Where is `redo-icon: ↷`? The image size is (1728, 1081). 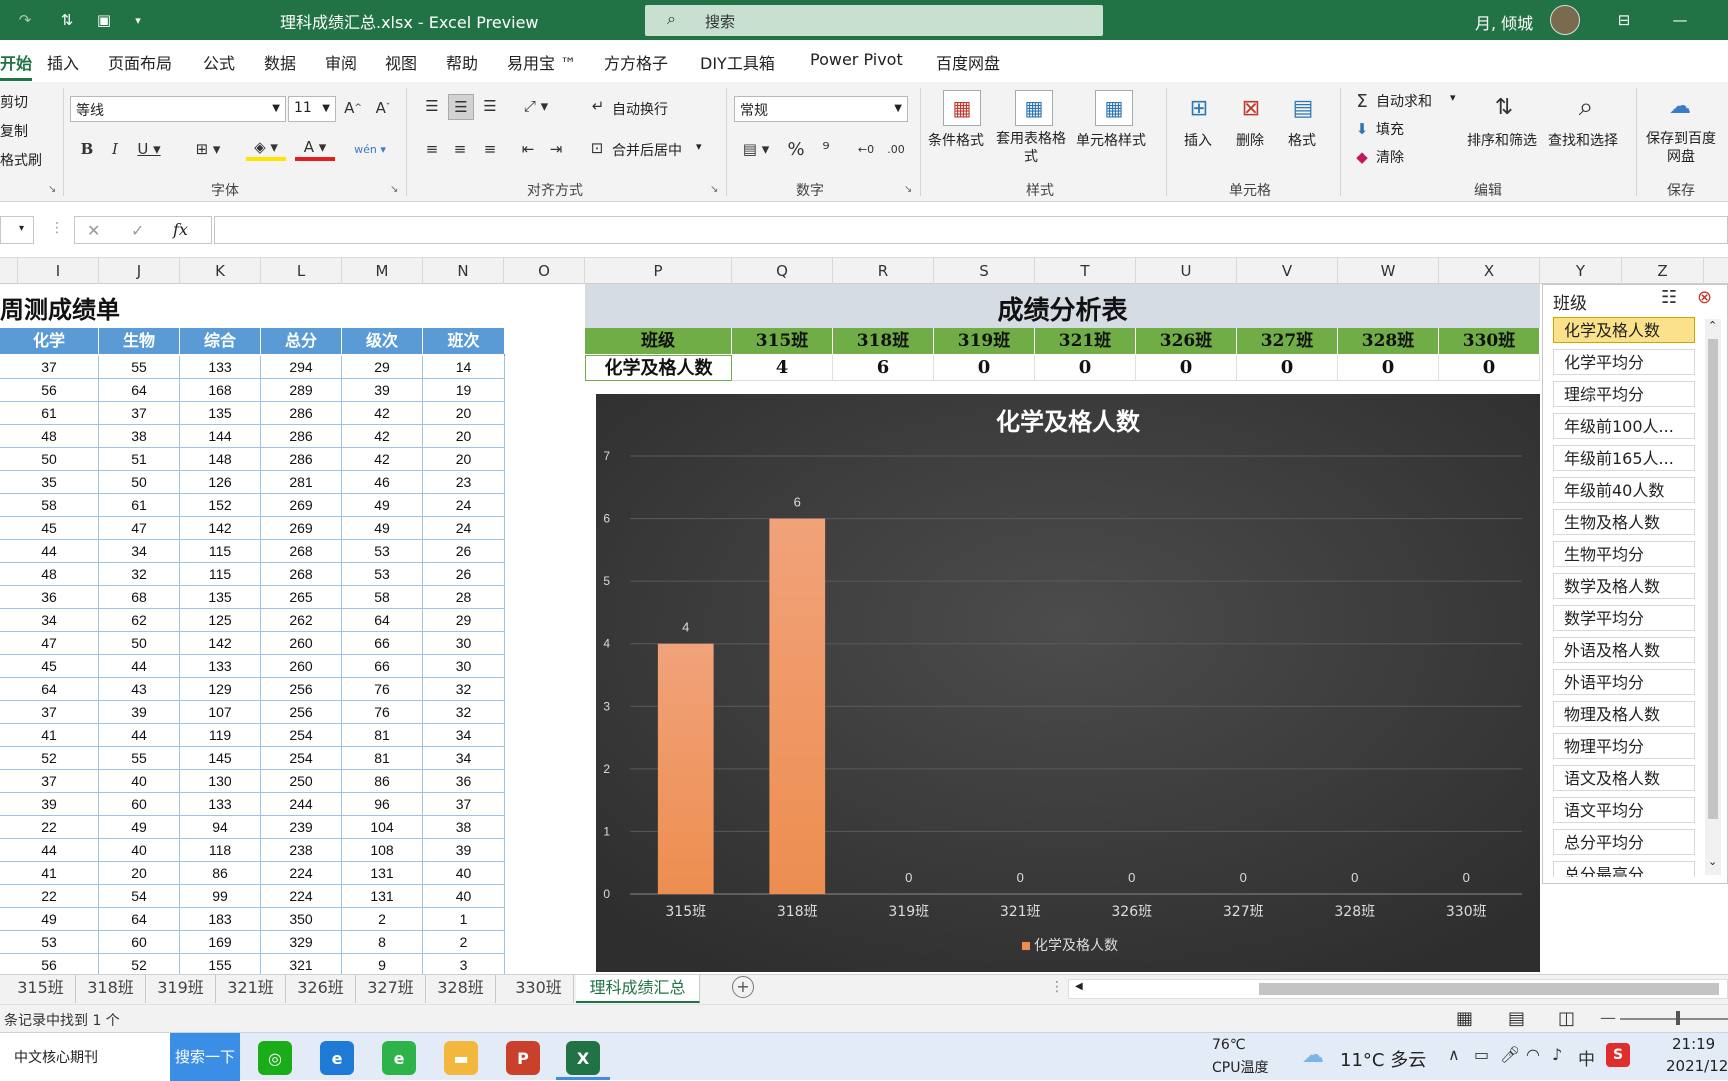
redo-icon: ↷ is located at coordinates (25, 20).